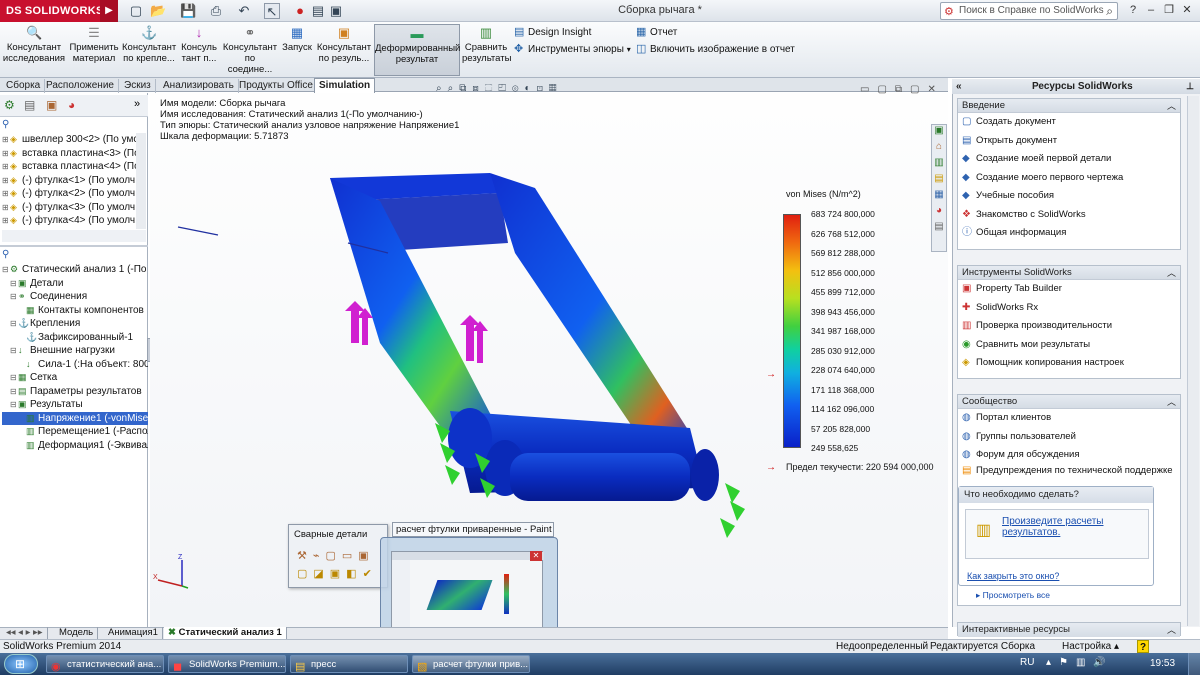  Describe the element at coordinates (1069, 215) in the screenshot. I see `intro-to-solidworks-link: ❖ Знакомство с SolidWorks` at that location.